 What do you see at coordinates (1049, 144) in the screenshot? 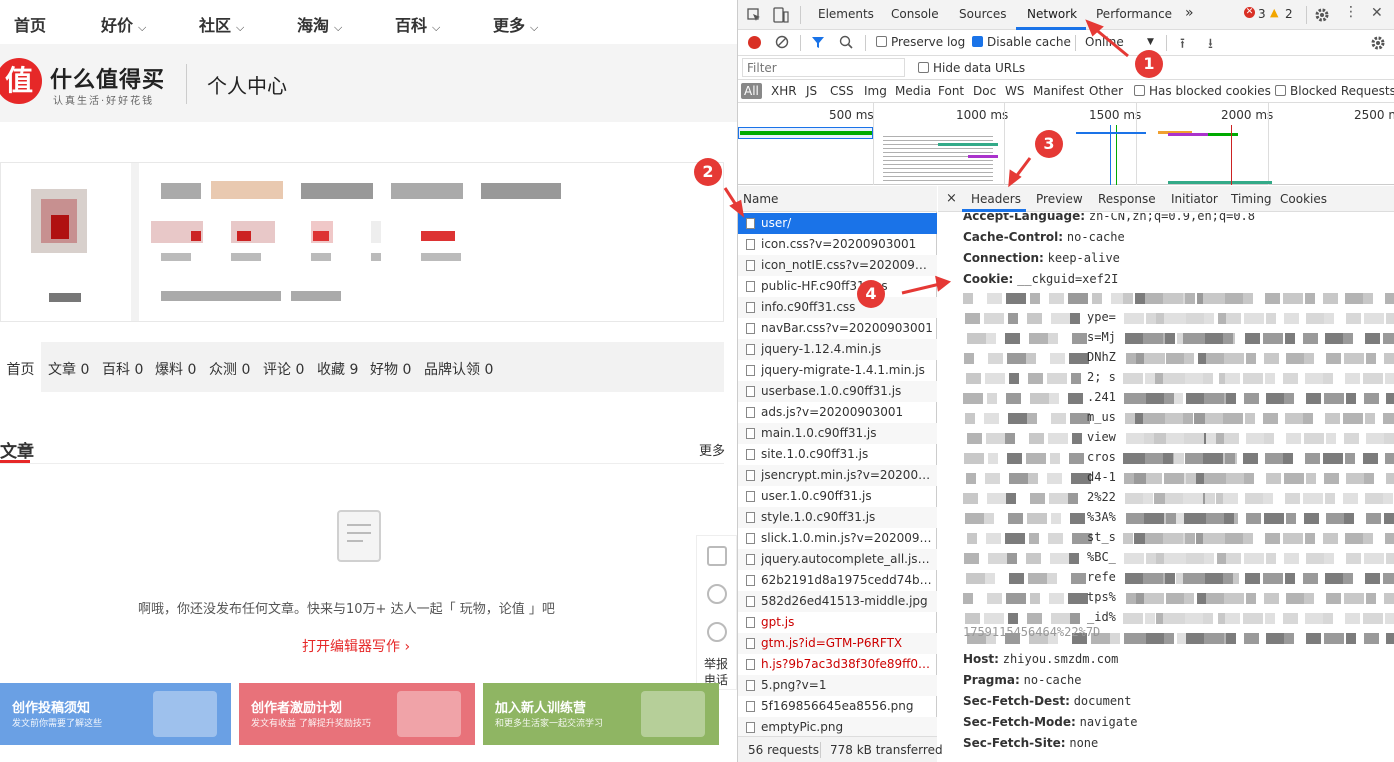
I see `annotation-badge: 3` at bounding box center [1049, 144].